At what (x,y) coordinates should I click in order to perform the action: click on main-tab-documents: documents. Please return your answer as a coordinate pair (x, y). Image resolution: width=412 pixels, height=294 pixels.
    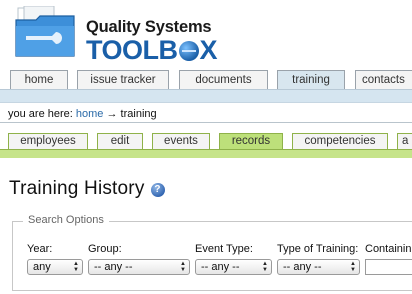
    Looking at the image, I should click on (223, 79).